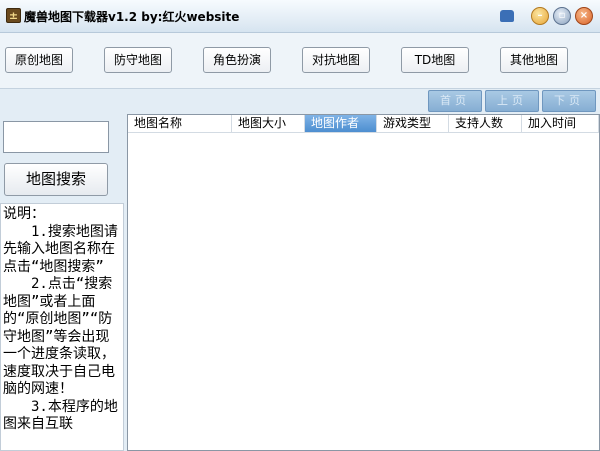 The width and height of the screenshot is (600, 451). I want to click on table-header: 地图名称 地图大小 地图作者 游戏类型 支持人数 加入时间, so click(363, 124).